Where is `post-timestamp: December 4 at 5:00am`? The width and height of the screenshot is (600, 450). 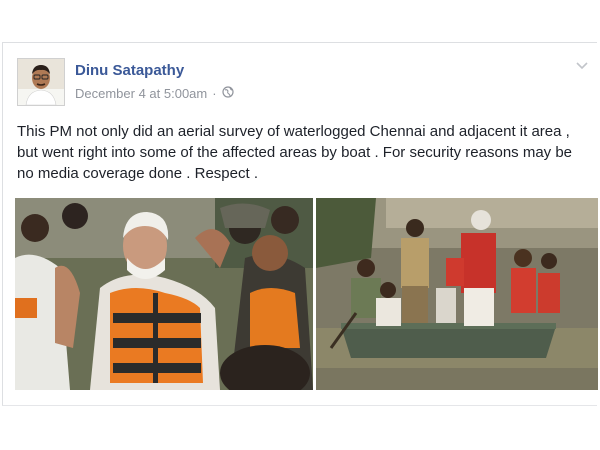 post-timestamp: December 4 at 5:00am is located at coordinates (141, 93).